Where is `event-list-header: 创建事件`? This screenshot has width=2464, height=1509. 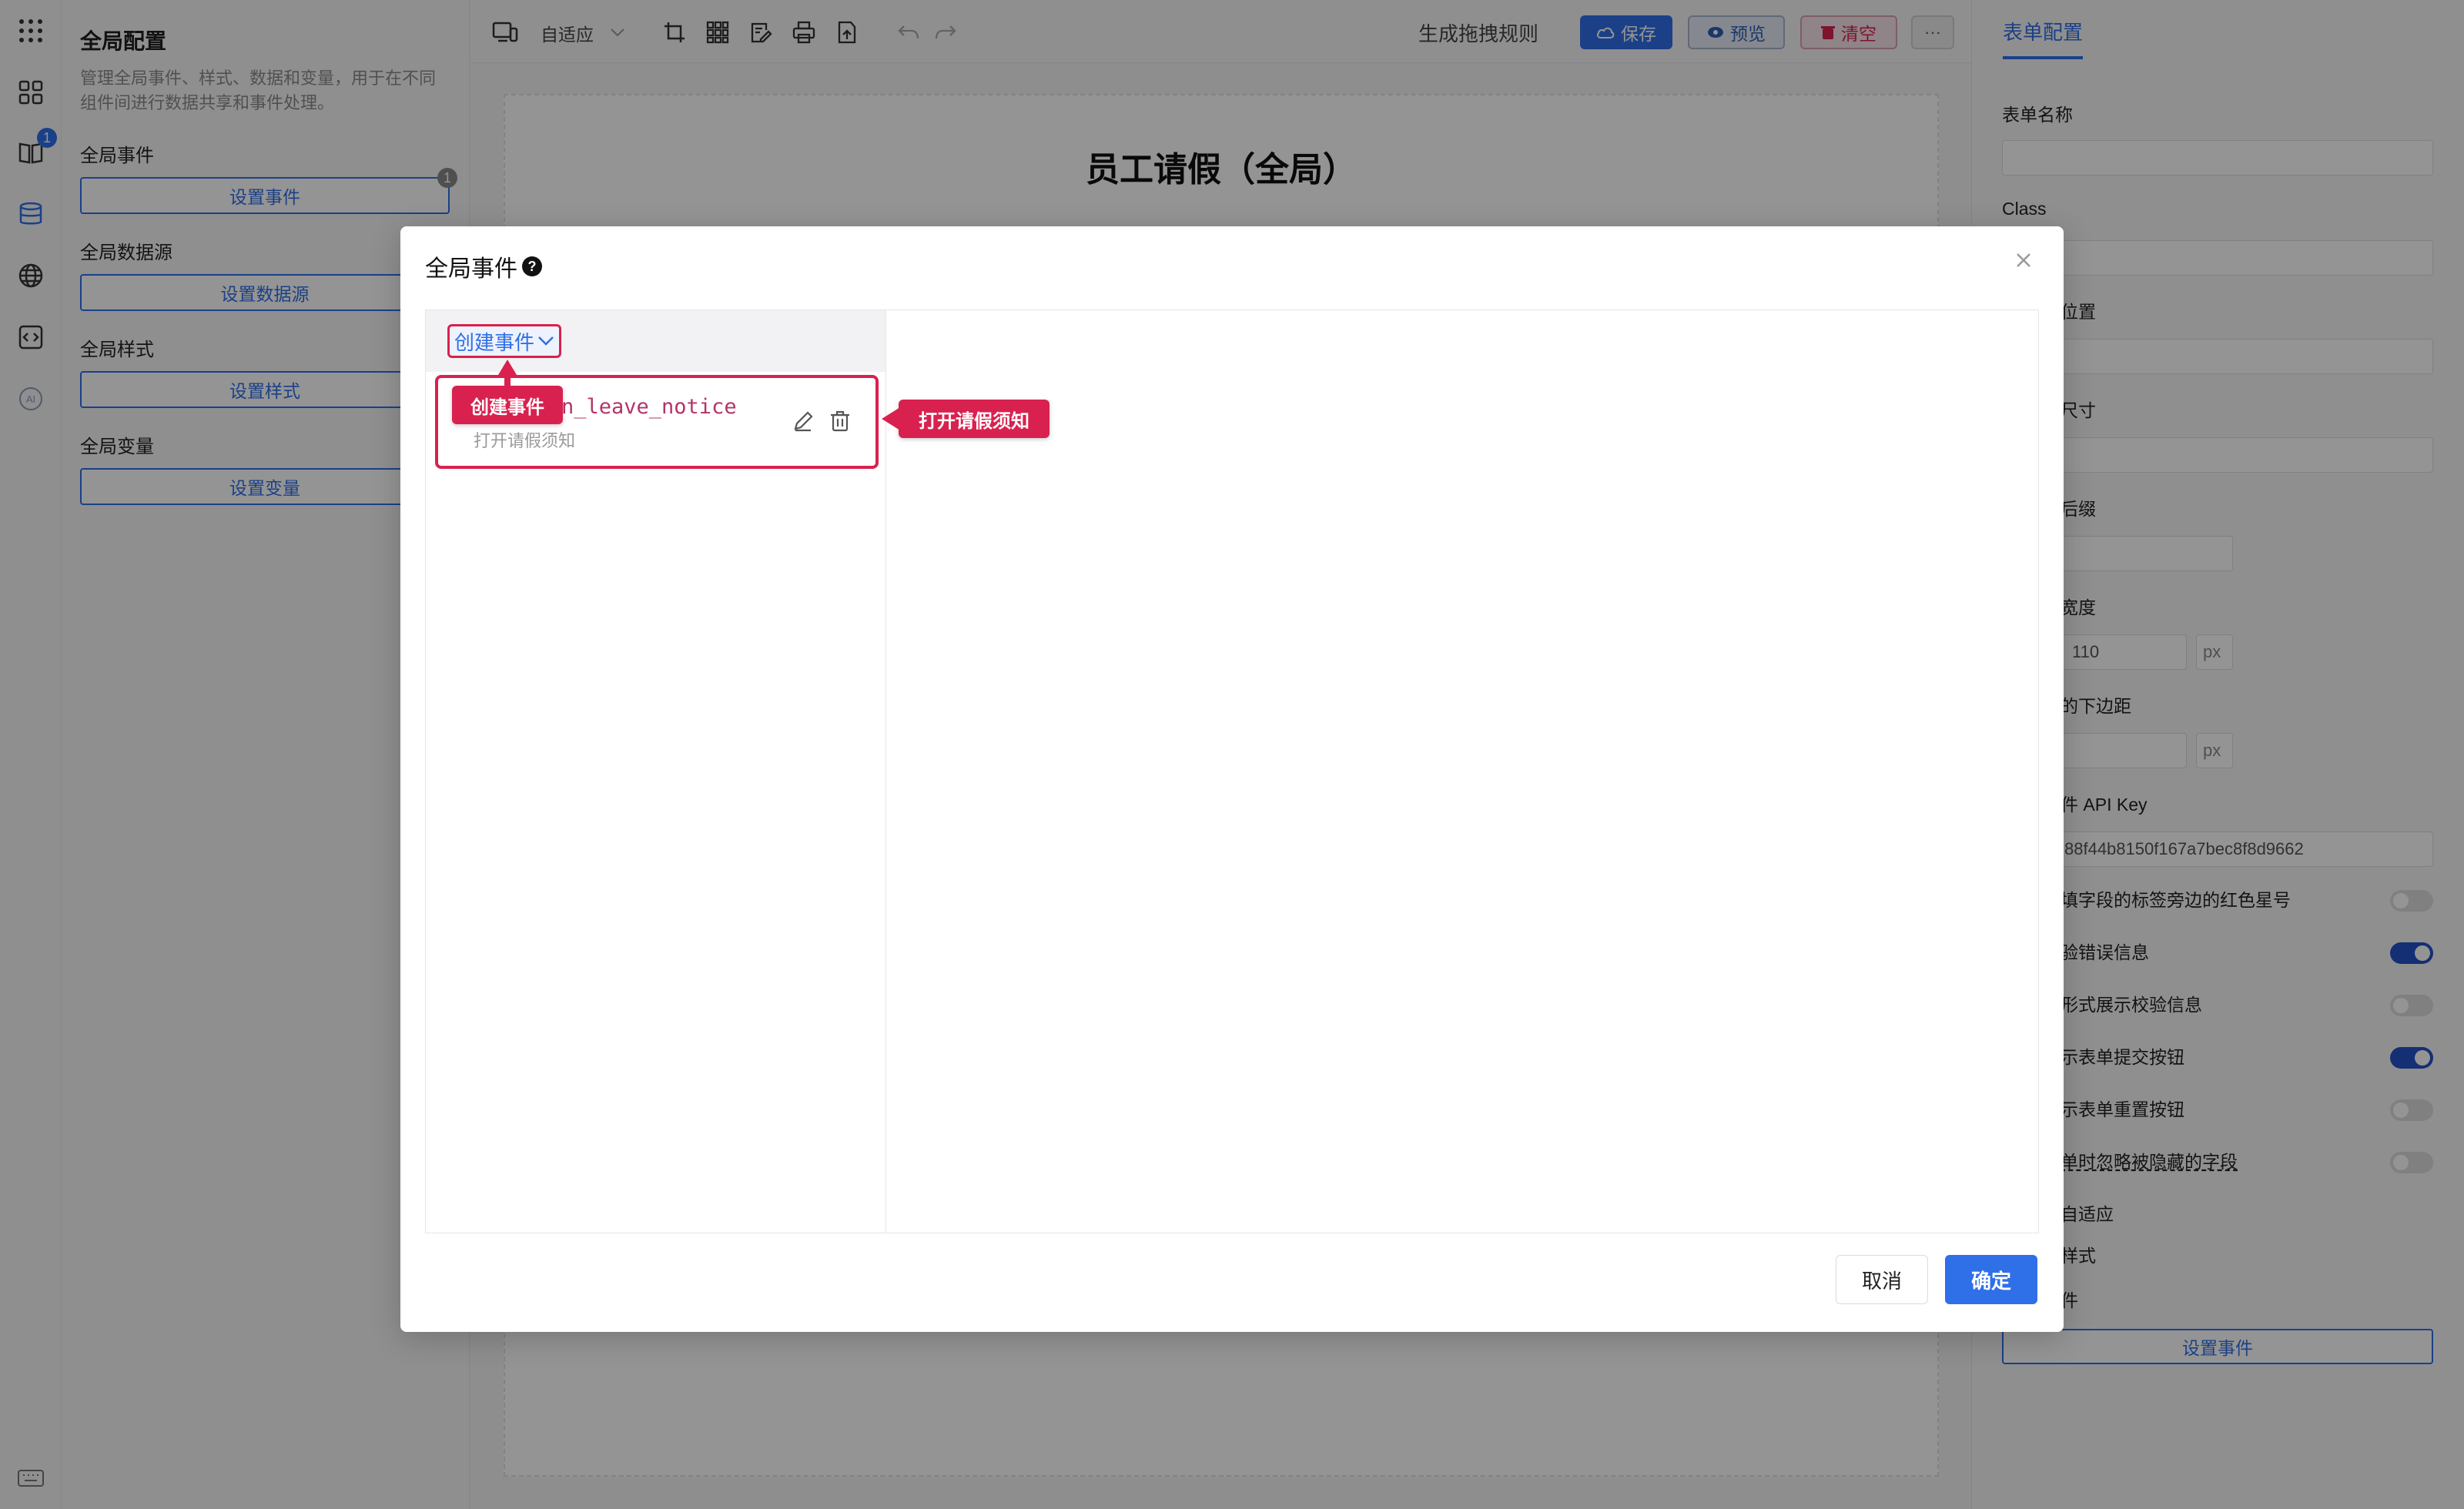
event-list-header: 创建事件 is located at coordinates (656, 341).